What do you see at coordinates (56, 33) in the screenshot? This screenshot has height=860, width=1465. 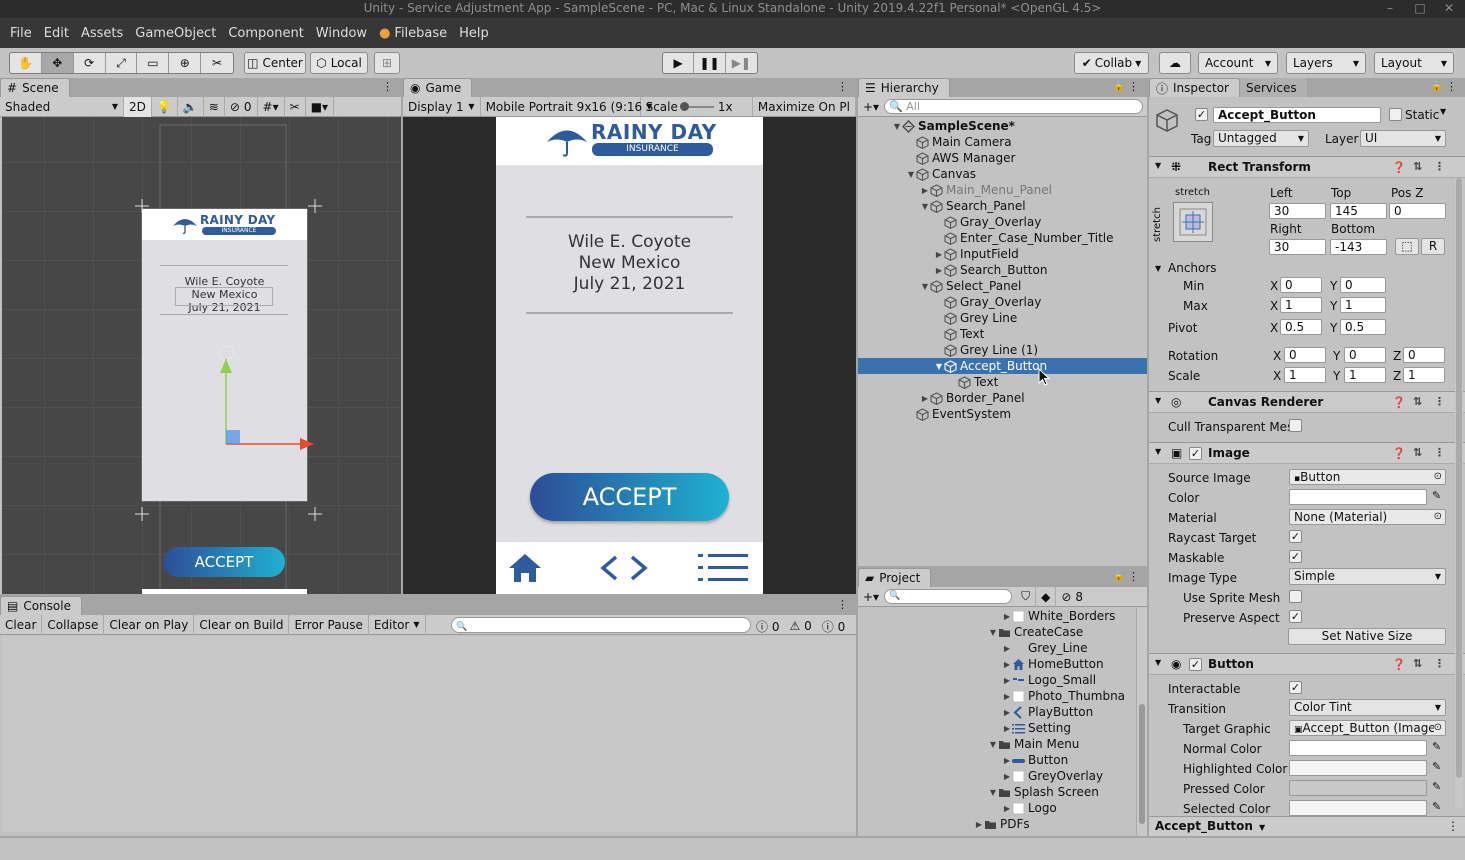 I see `menu-edit: Edit` at bounding box center [56, 33].